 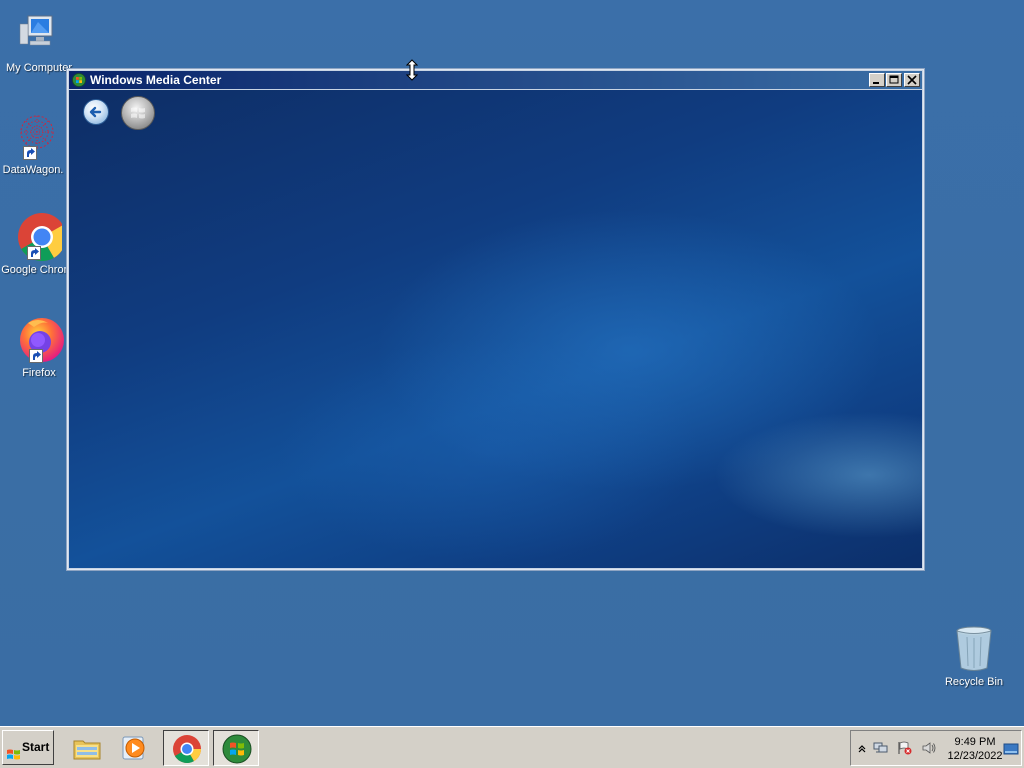 I want to click on minimize-icon, so click(x=876, y=83).